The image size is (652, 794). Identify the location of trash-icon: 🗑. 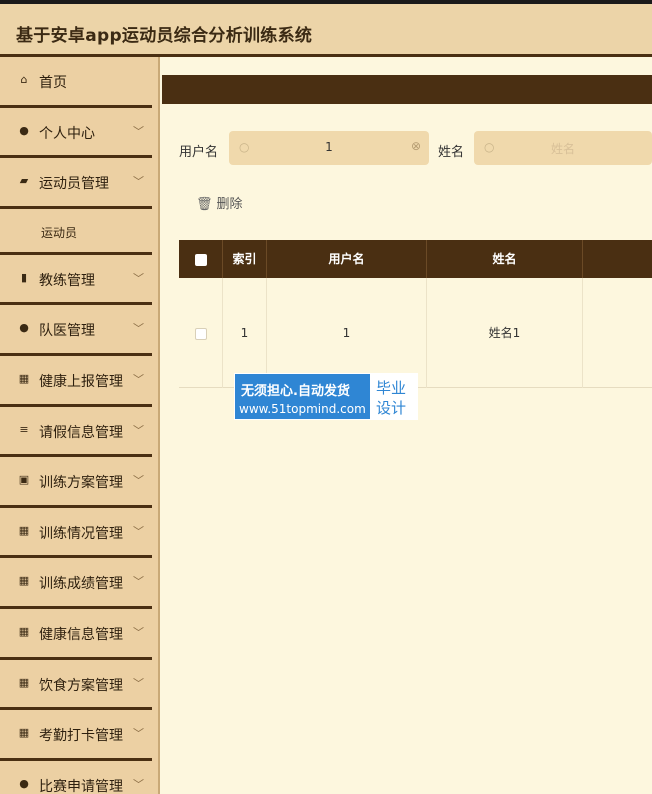
(204, 204).